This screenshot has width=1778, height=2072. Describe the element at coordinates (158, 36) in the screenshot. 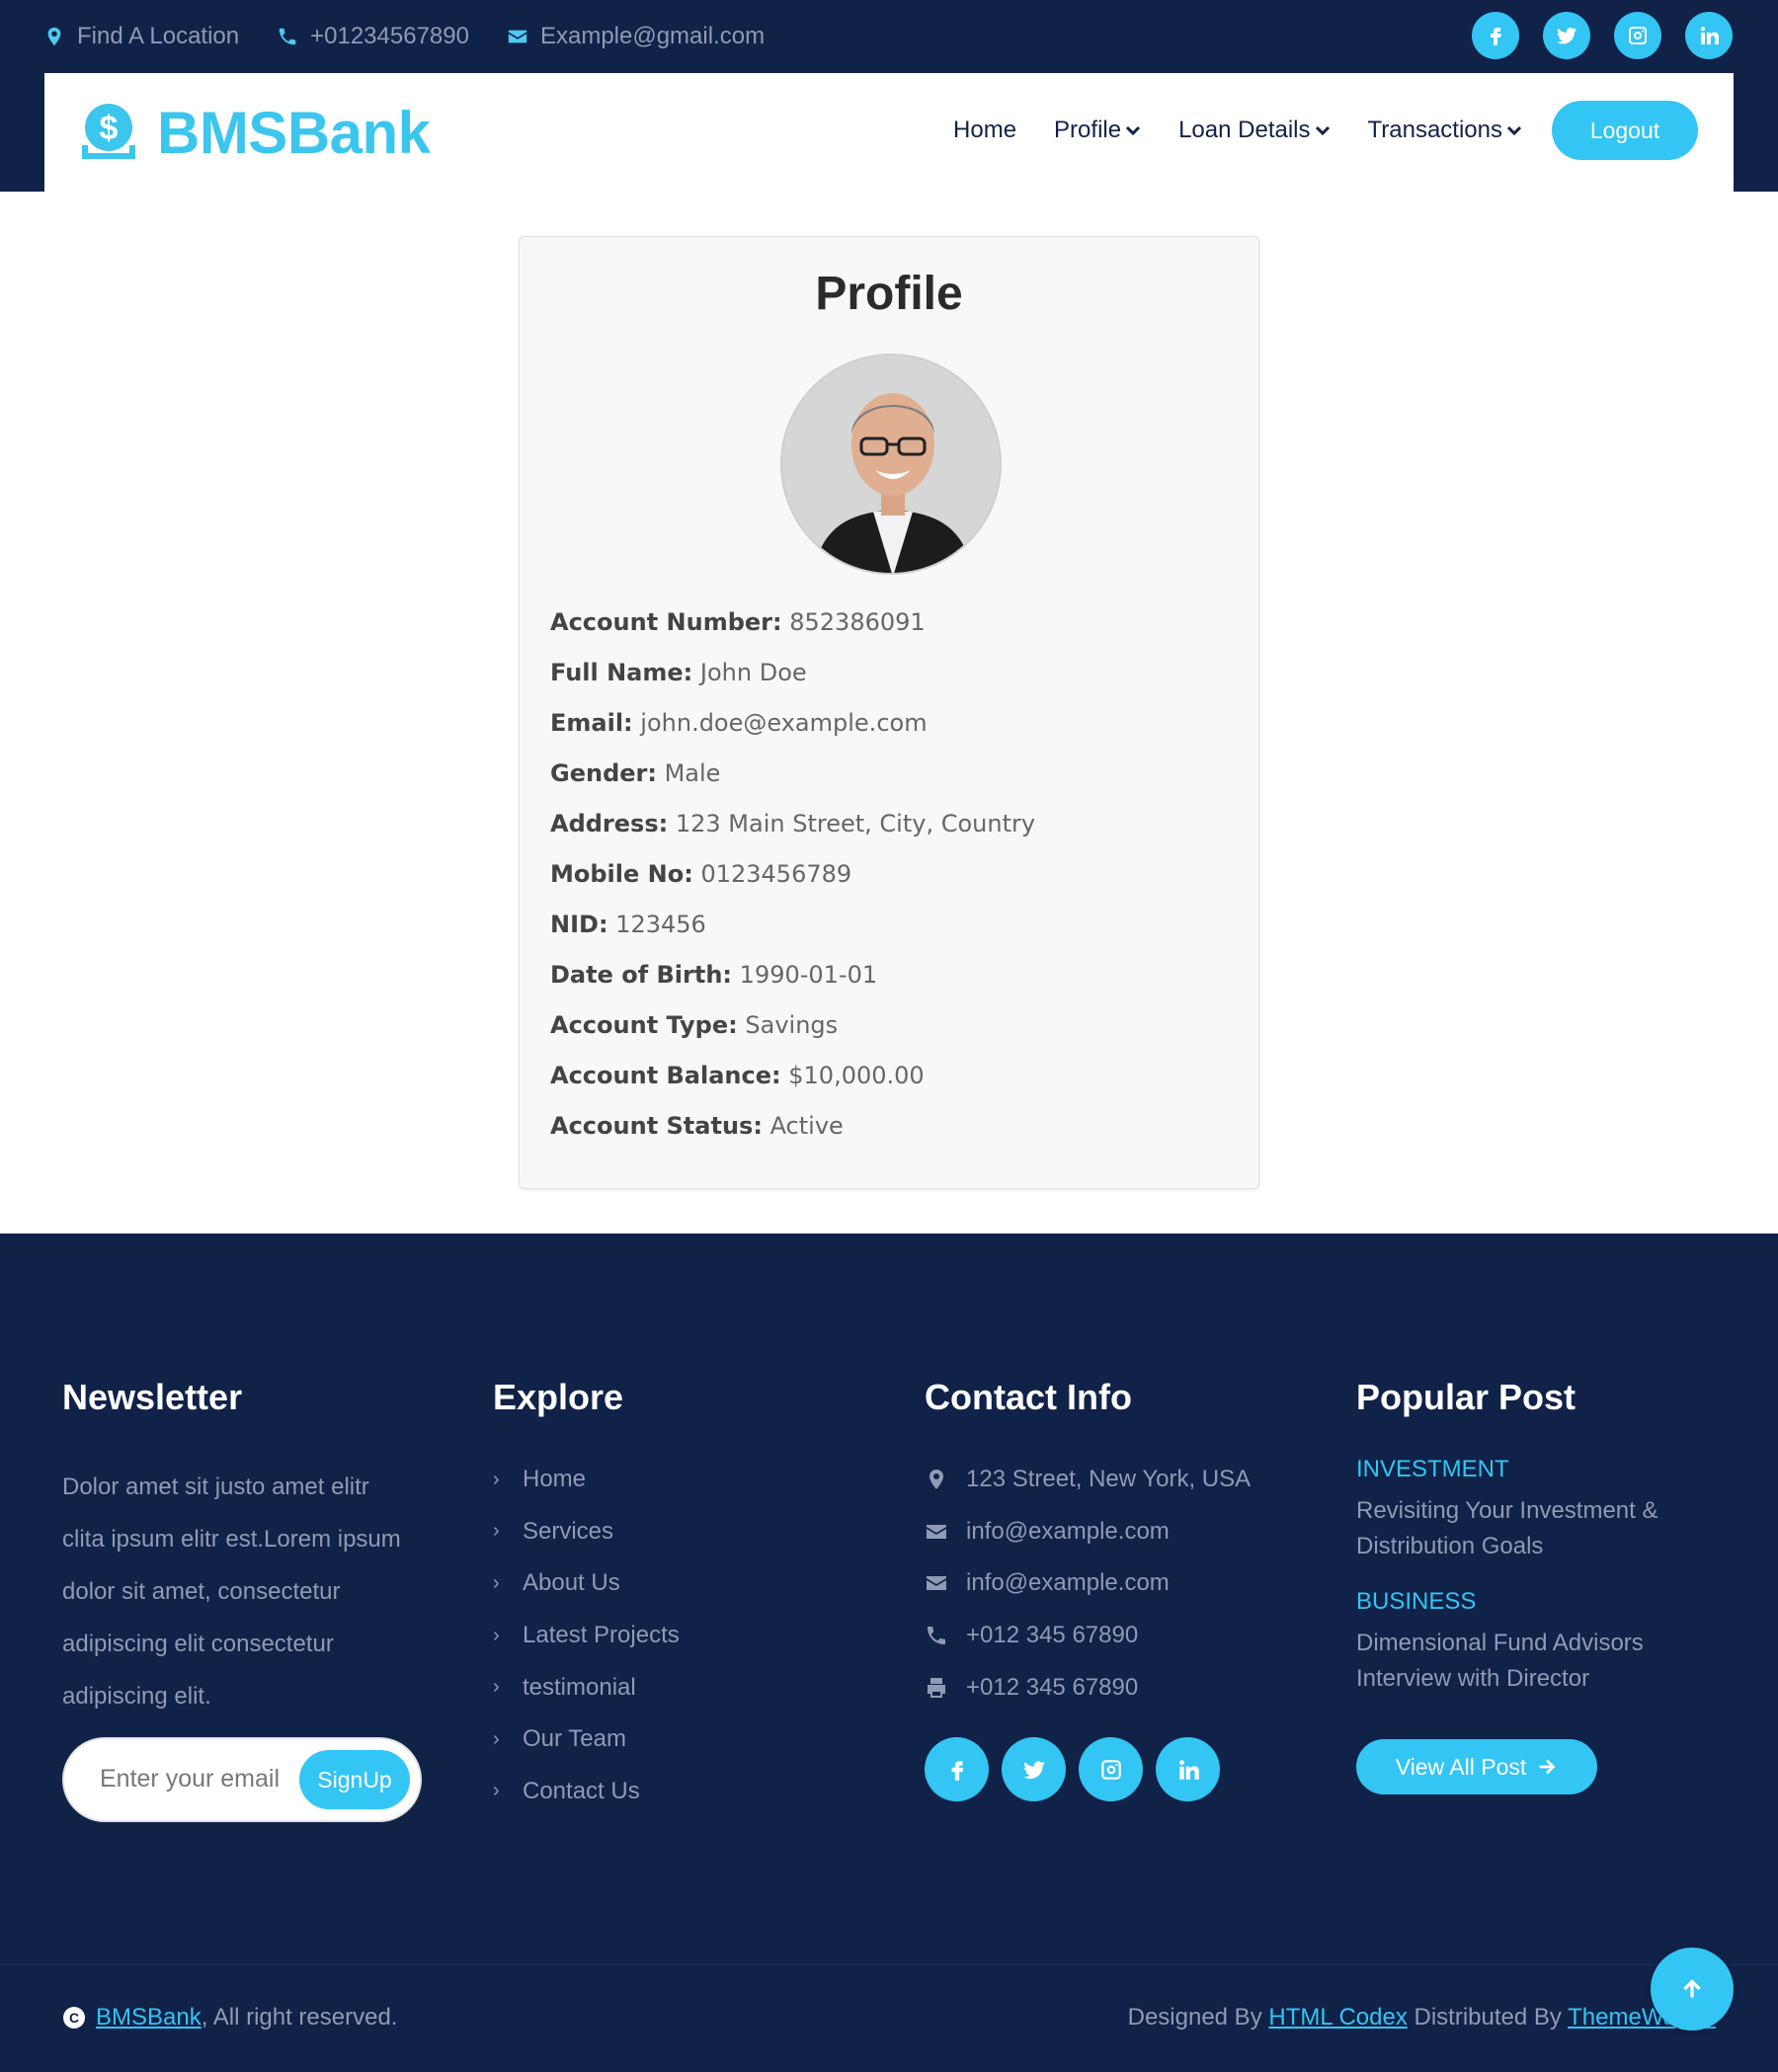

I see `location-text: Find A Location` at that location.